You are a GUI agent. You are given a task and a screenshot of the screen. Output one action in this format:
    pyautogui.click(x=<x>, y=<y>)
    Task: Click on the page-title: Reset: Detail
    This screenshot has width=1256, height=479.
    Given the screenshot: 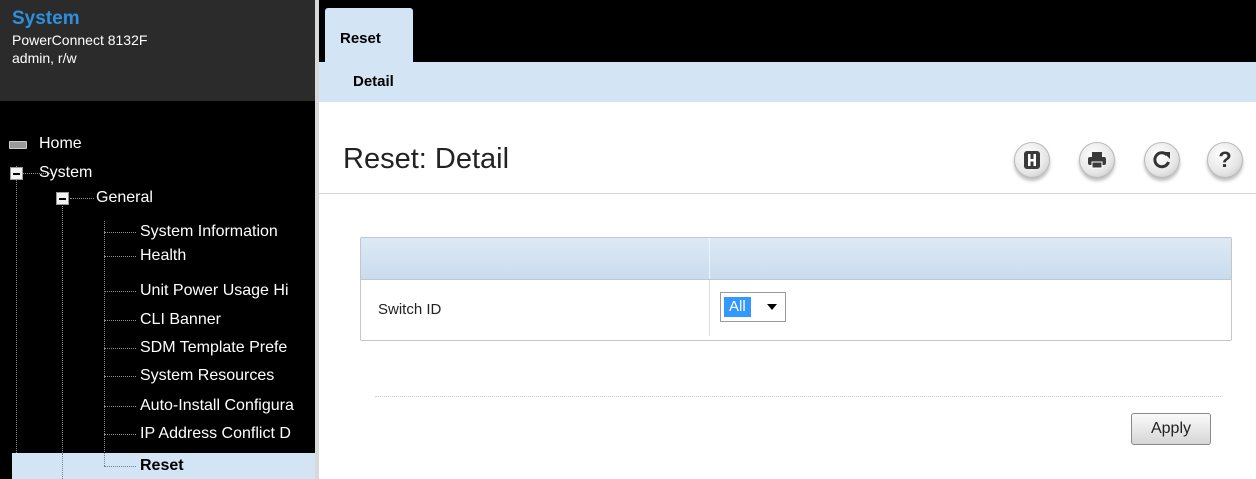 What is the action you would take?
    pyautogui.click(x=426, y=159)
    